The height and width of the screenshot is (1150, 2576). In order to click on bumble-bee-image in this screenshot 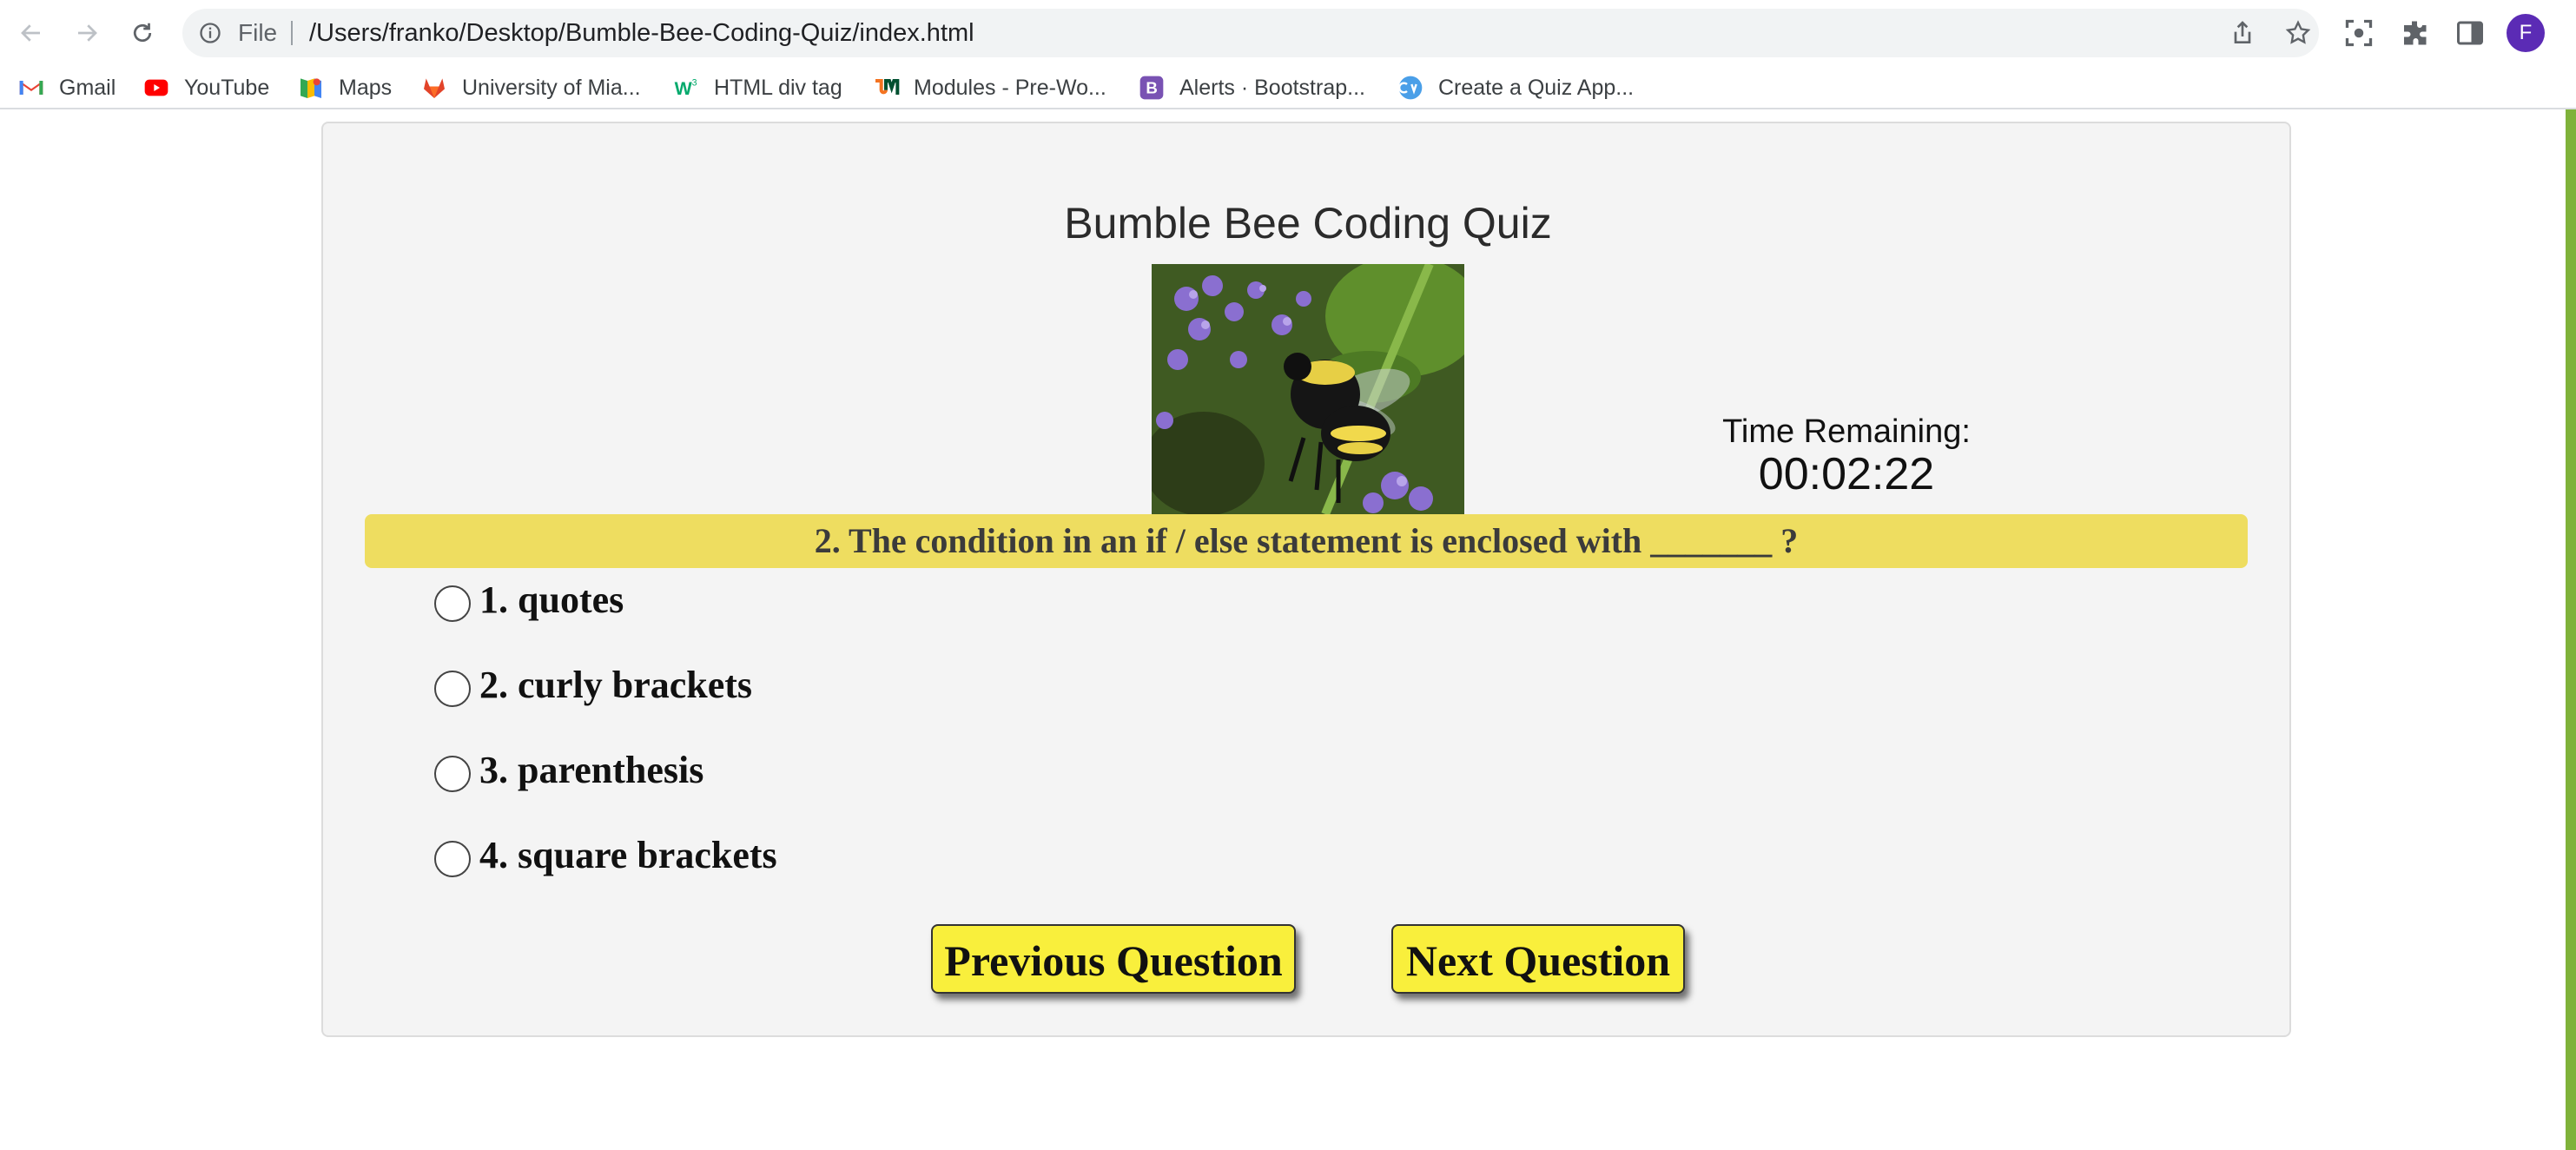, I will do `click(1308, 389)`.